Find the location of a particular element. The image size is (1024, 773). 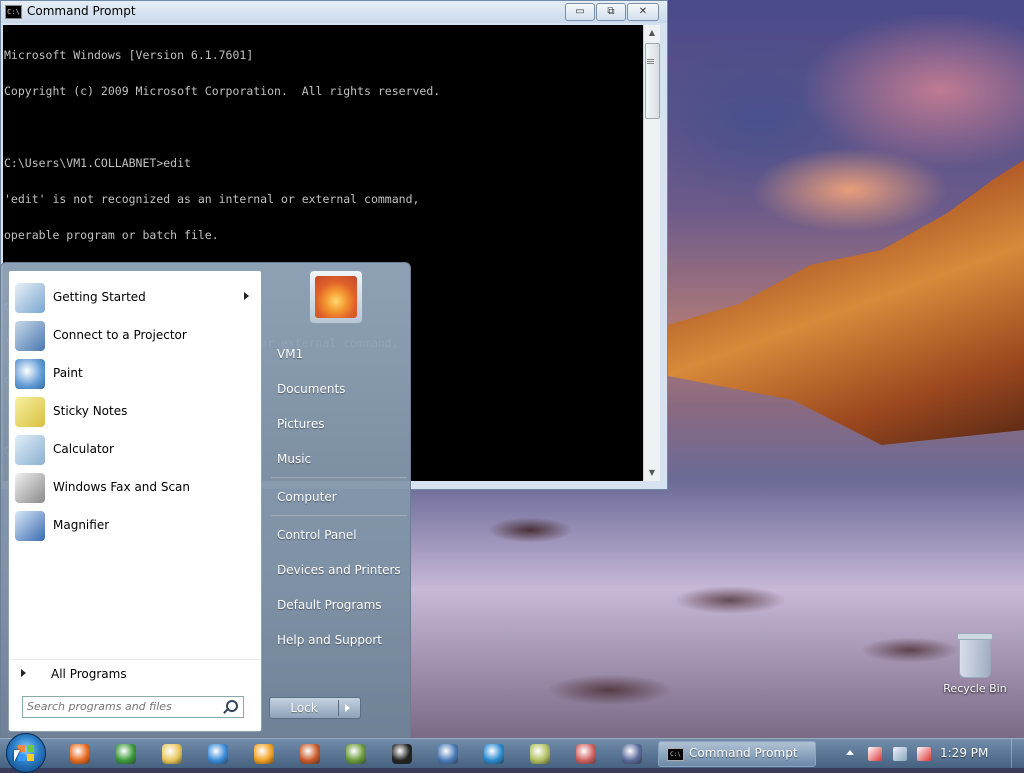

start-item-sticky-notes: Sticky Notes is located at coordinates (135, 412).